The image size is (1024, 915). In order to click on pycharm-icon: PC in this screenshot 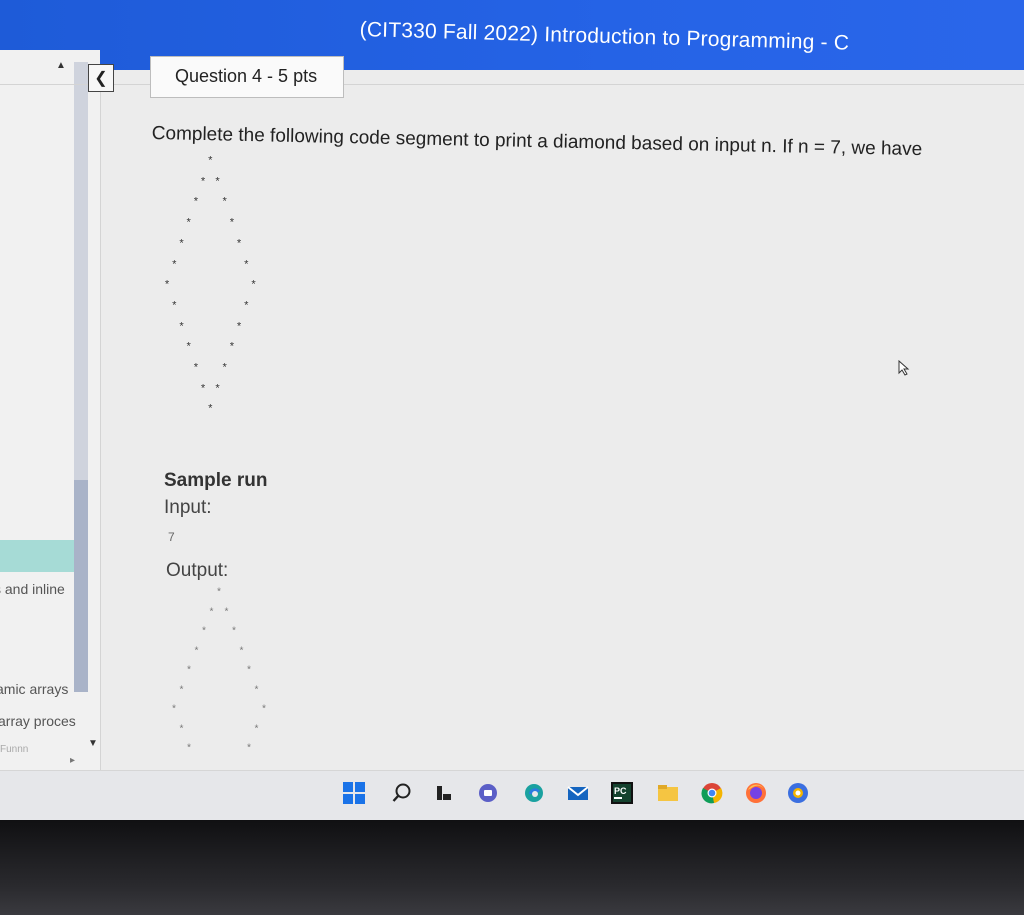, I will do `click(622, 793)`.